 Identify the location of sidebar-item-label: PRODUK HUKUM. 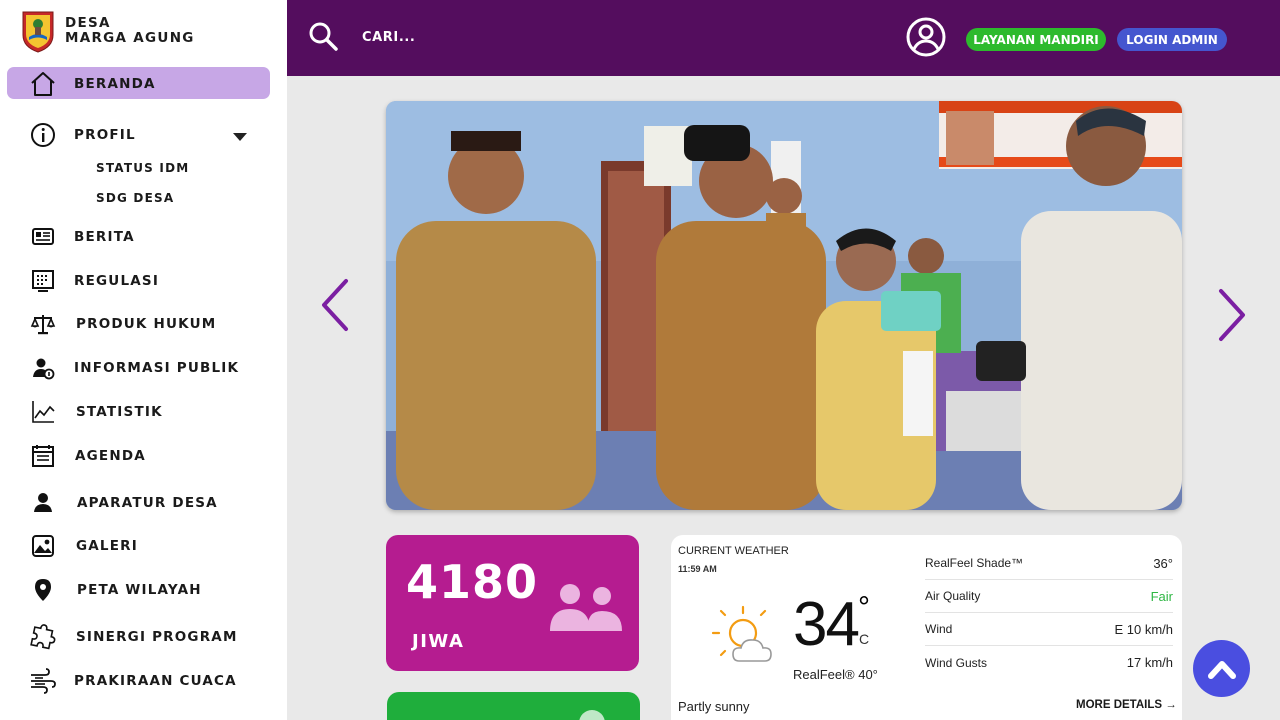
(146, 324).